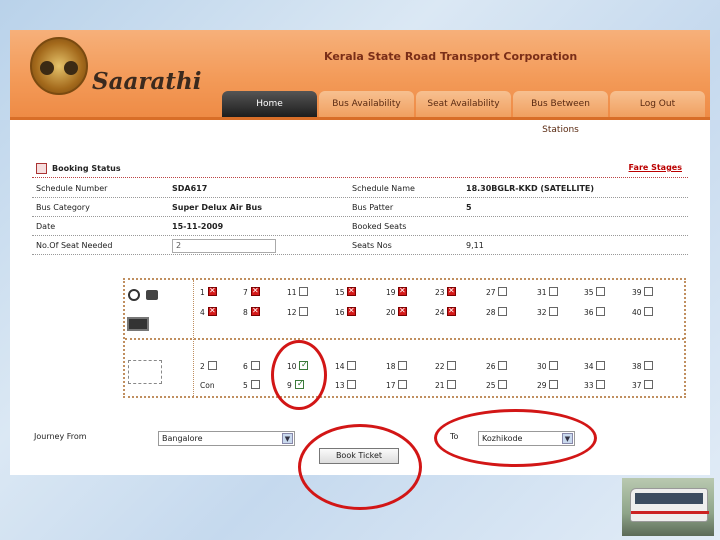 This screenshot has width=720, height=540. Describe the element at coordinates (190, 188) in the screenshot. I see `schedule-number-value: SDA617` at that location.